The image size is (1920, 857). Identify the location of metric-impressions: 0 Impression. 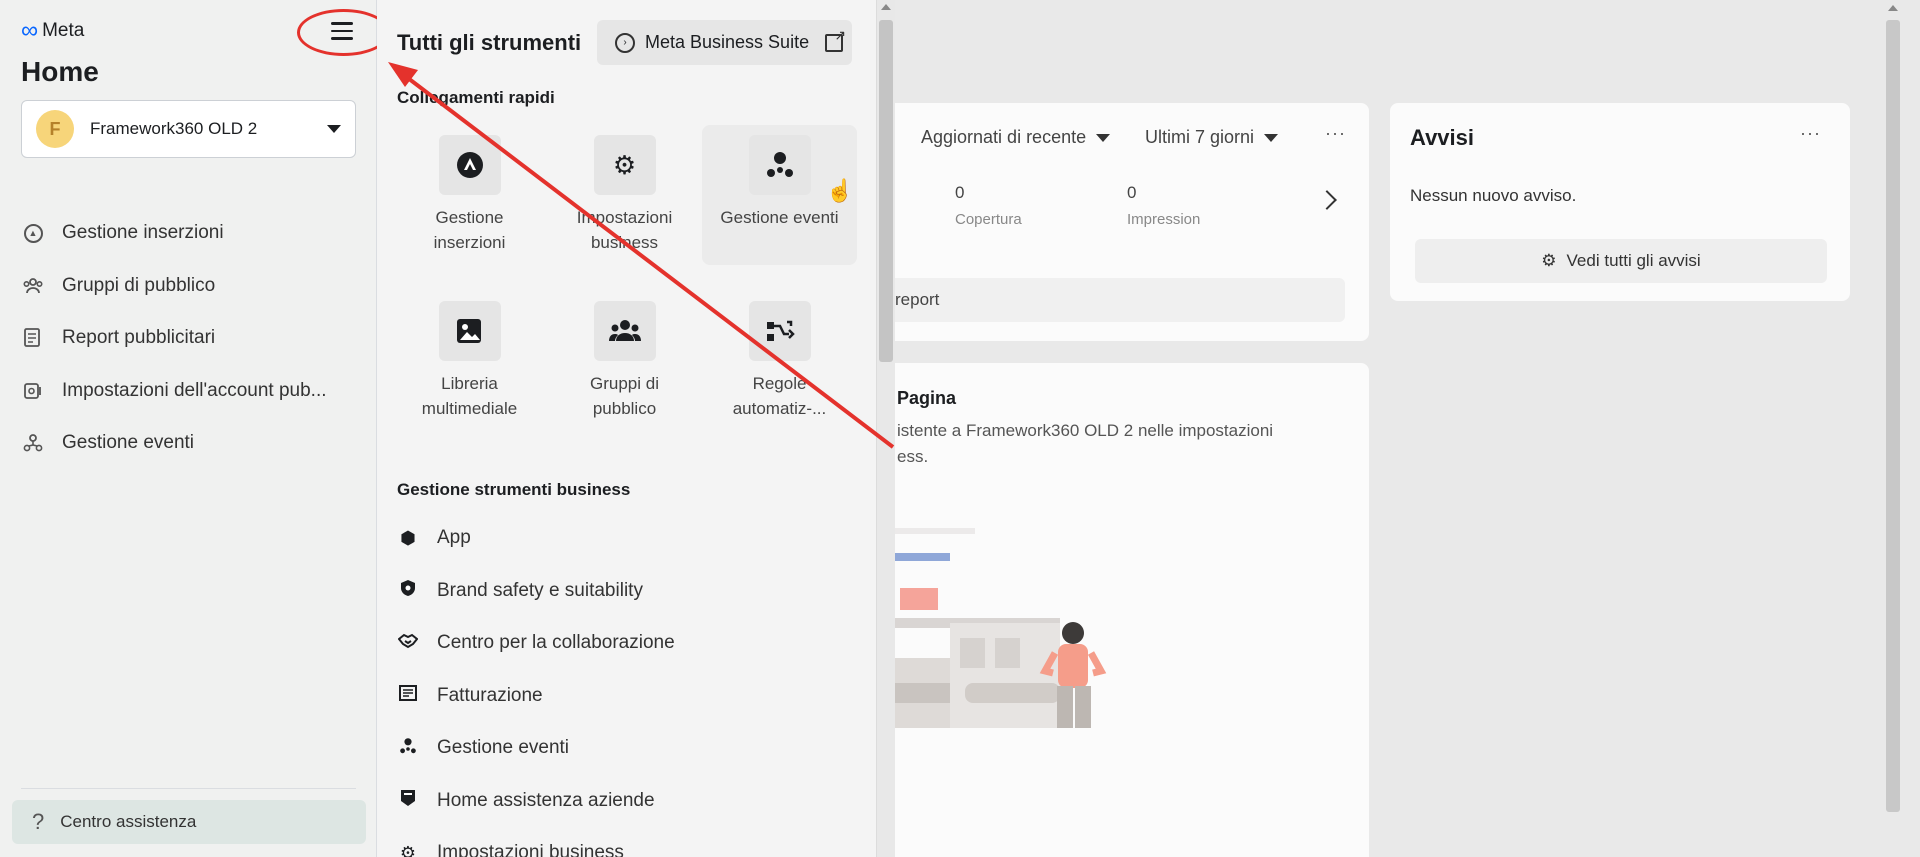
(1163, 205).